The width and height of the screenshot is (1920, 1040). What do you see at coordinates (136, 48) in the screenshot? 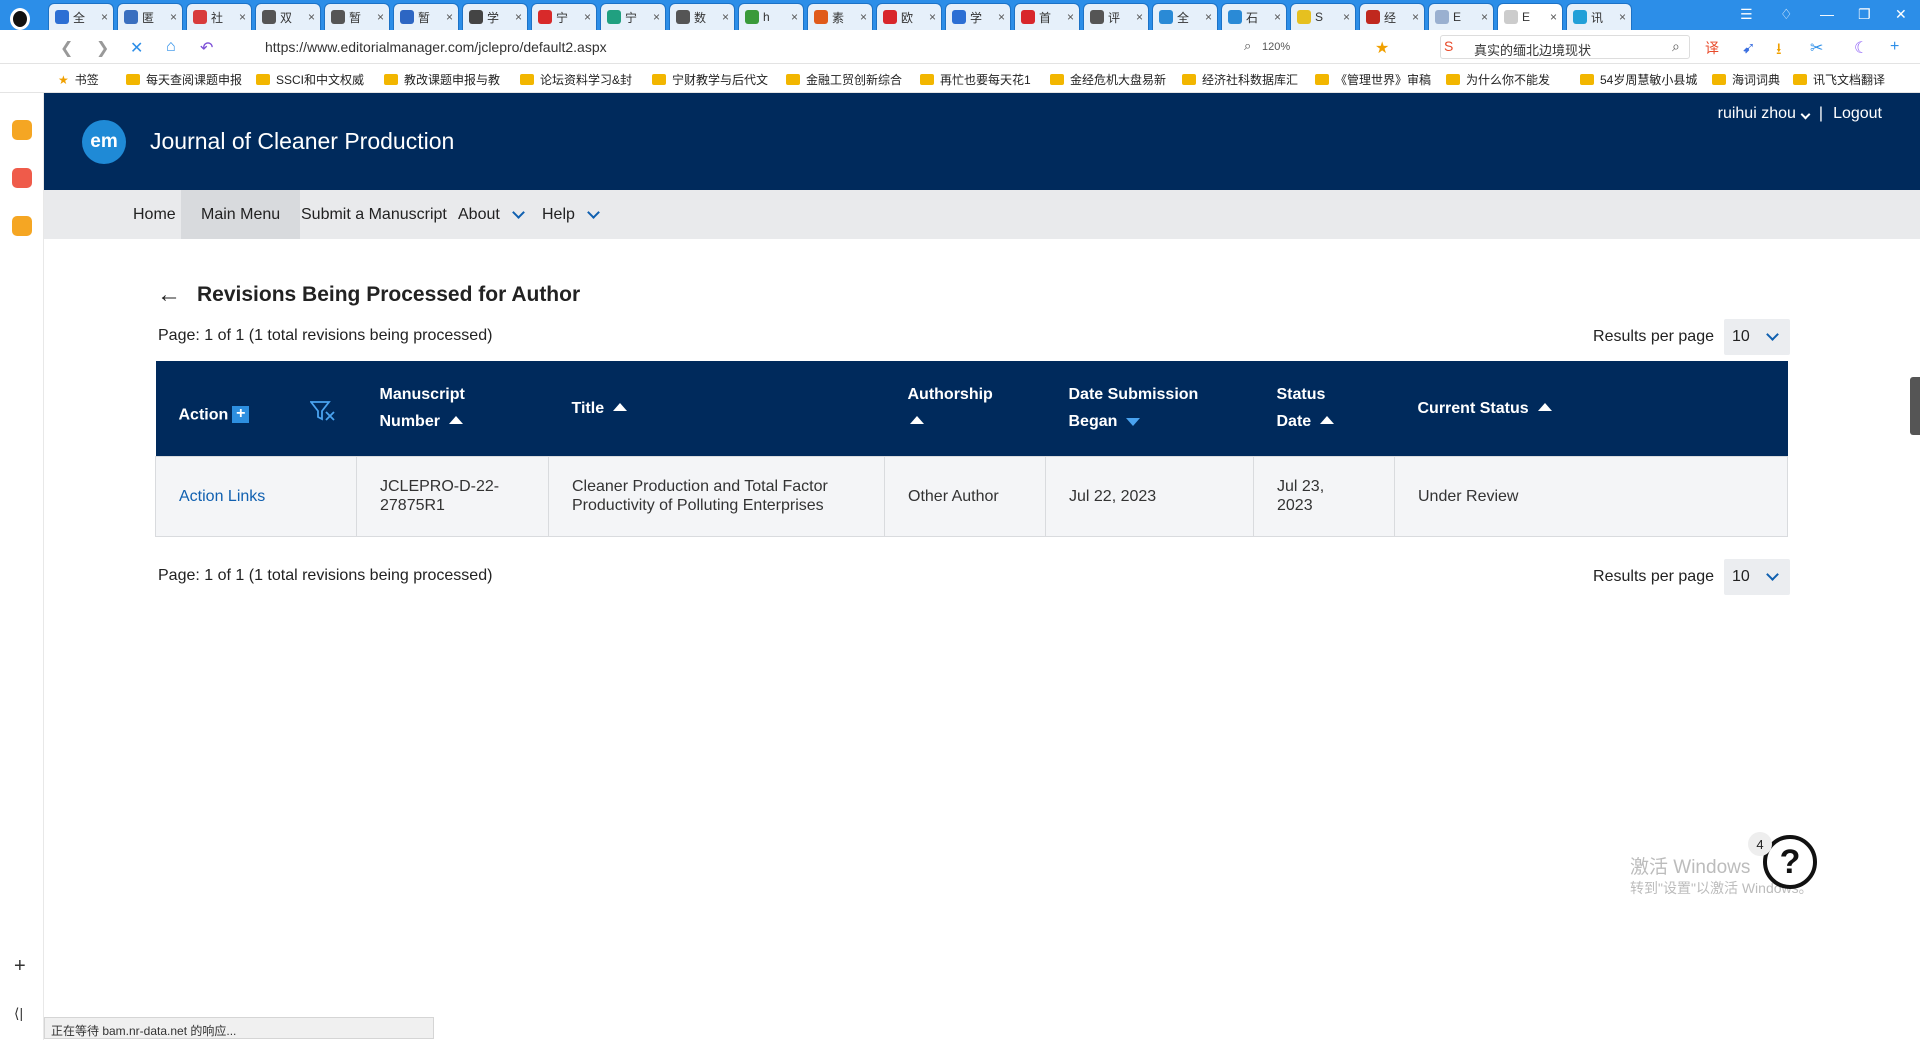
I see `stop-icon: ✕` at bounding box center [136, 48].